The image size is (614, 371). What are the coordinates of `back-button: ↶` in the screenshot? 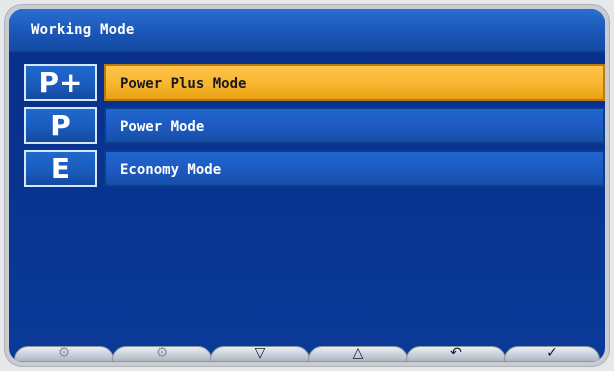 It's located at (456, 354).